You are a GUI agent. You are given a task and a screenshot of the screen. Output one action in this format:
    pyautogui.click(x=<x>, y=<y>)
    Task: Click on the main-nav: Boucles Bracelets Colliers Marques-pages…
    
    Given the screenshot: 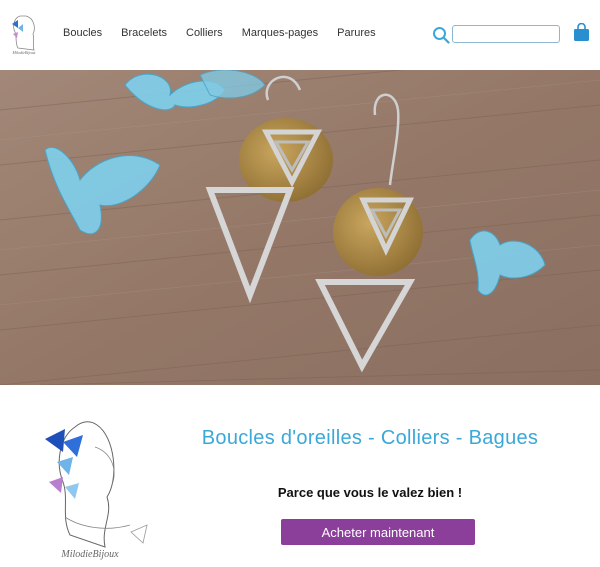 What is the action you would take?
    pyautogui.click(x=229, y=33)
    